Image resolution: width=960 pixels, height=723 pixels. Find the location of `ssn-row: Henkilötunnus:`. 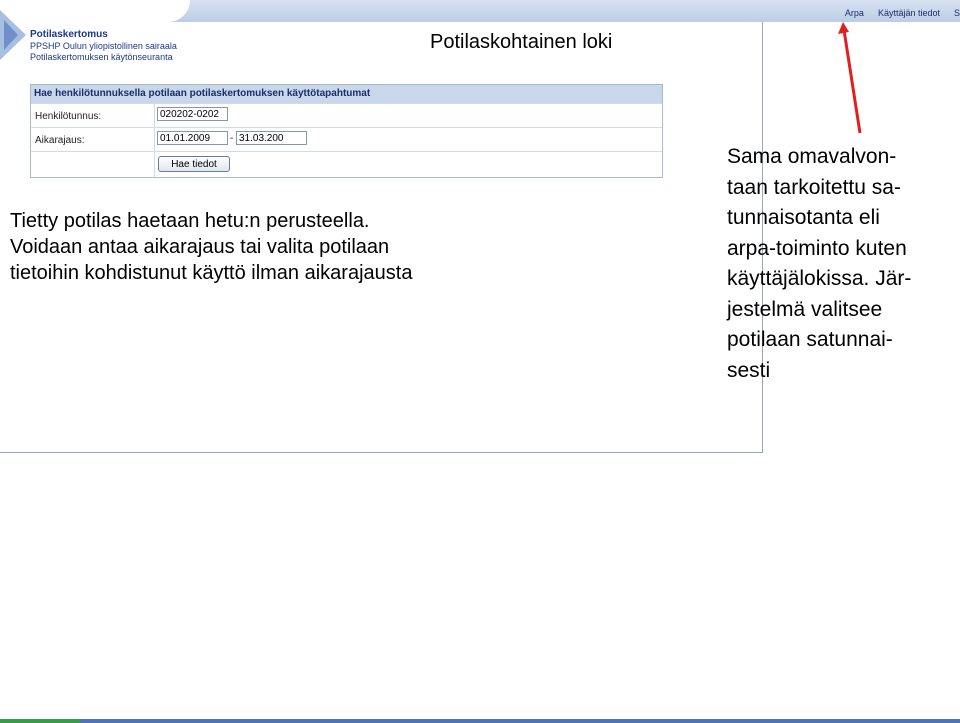

ssn-row: Henkilötunnus: is located at coordinates (346, 115).